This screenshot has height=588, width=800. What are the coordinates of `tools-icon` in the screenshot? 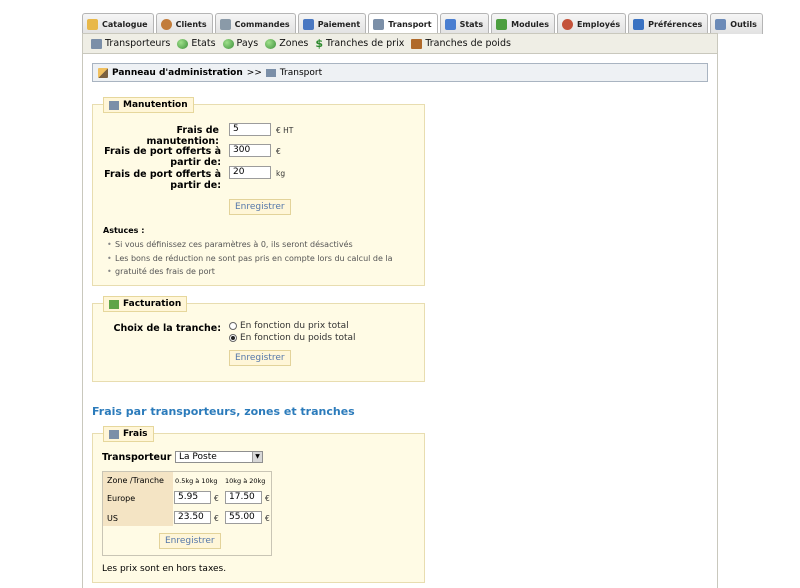 It's located at (721, 24).